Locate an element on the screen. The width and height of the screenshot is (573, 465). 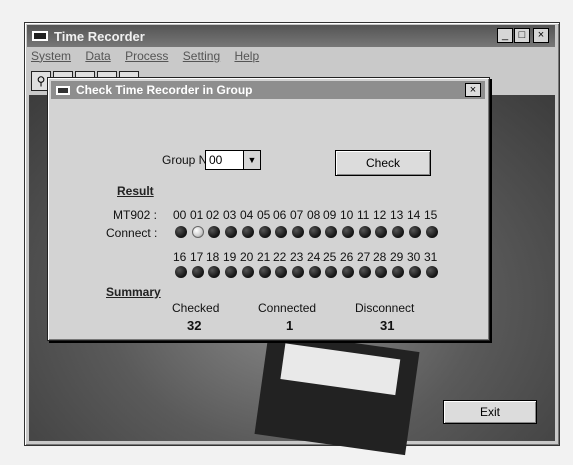
recorder-id-06: 06 is located at coordinates (280, 215).